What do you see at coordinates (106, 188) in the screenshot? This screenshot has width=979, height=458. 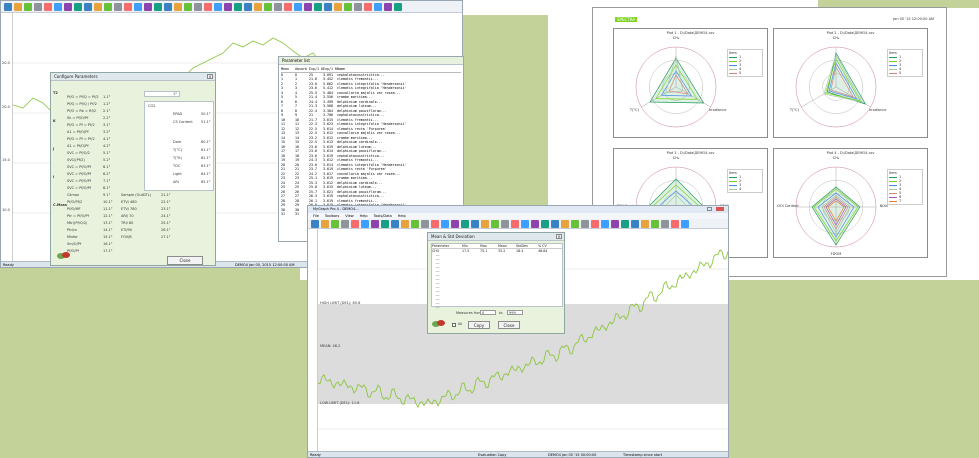 I see `param-row-value: 8.1°` at bounding box center [106, 188].